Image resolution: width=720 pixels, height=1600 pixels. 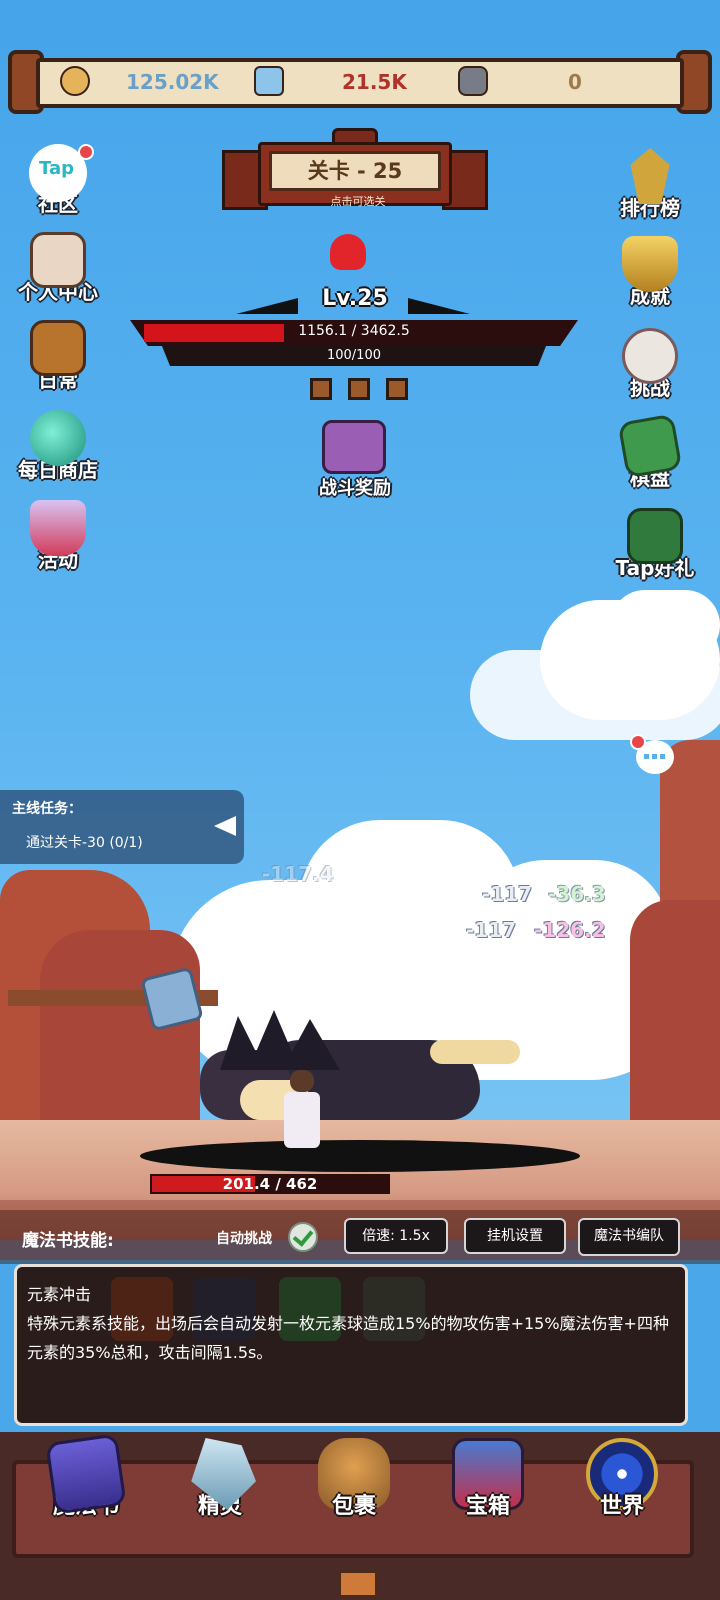 What do you see at coordinates (487, 1506) in the screenshot?
I see `nav-label: 宝箱` at bounding box center [487, 1506].